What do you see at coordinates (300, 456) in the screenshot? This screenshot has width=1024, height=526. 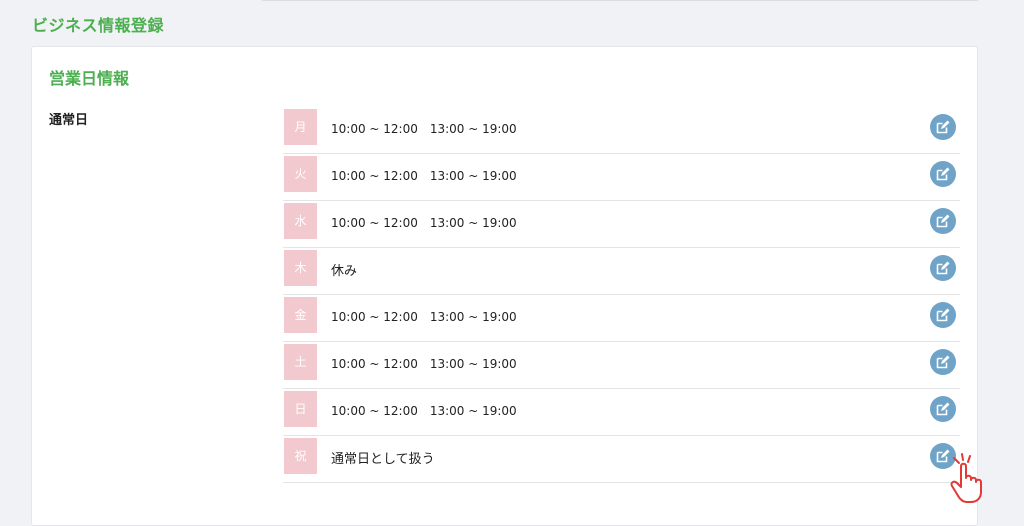 I see `day-badge: 祝` at bounding box center [300, 456].